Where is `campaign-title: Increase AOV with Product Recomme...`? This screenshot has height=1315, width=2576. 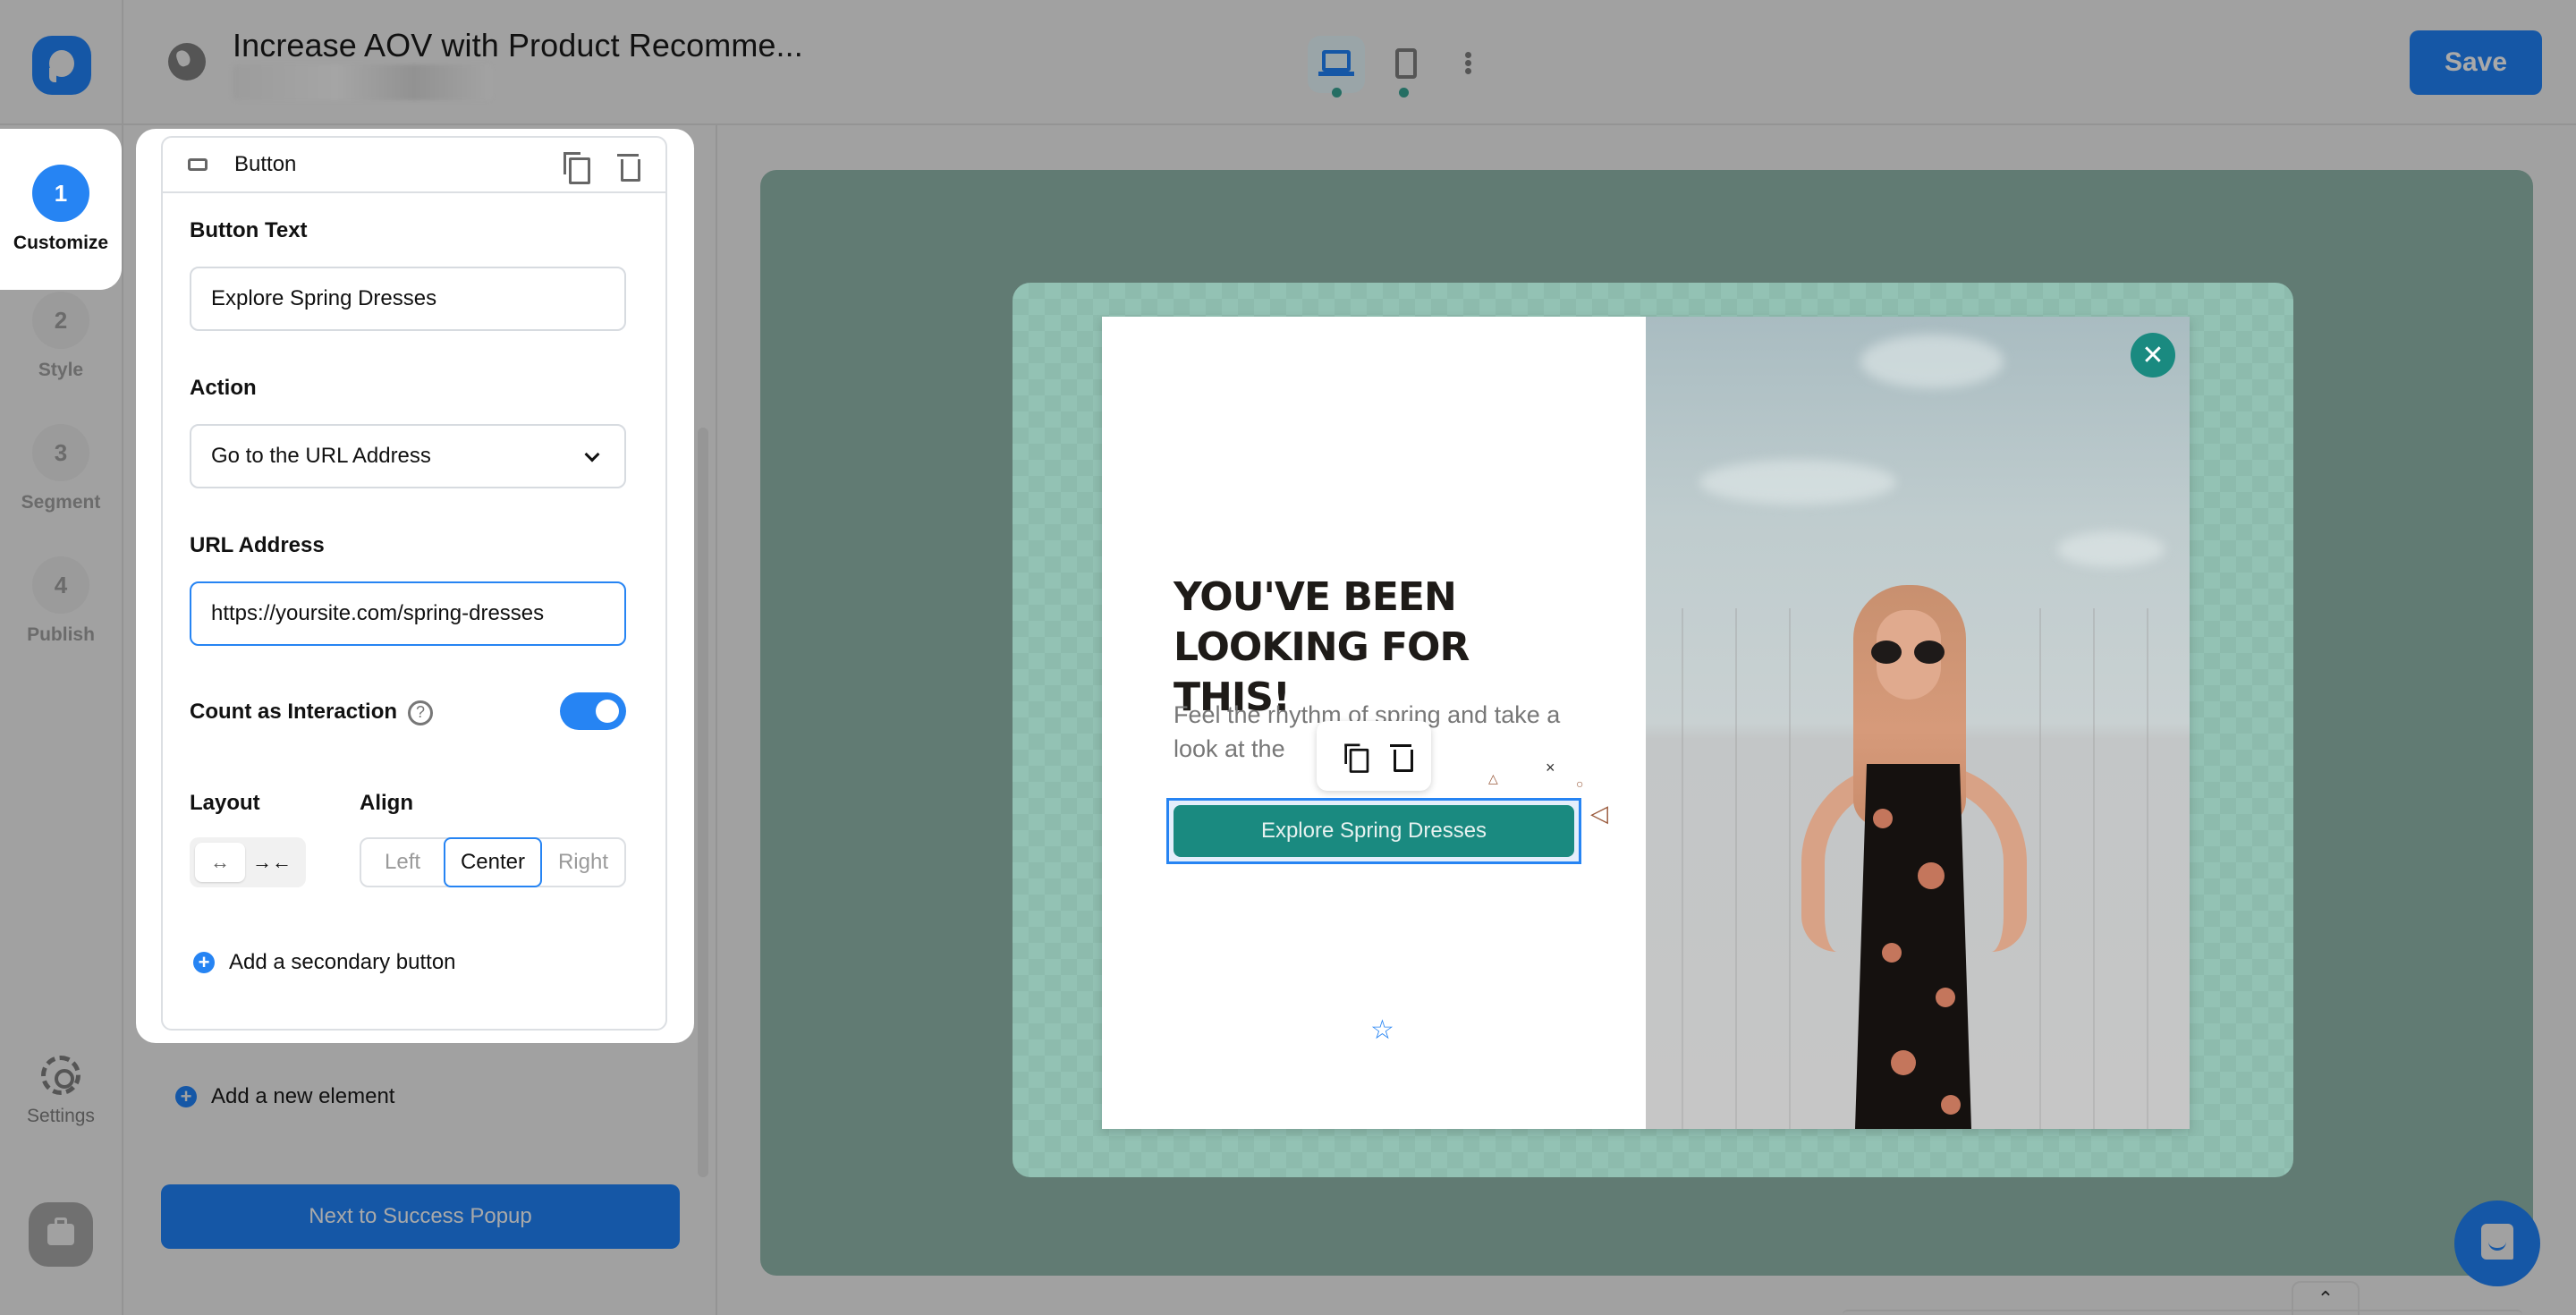 campaign-title: Increase AOV with Product Recomme... is located at coordinates (518, 45).